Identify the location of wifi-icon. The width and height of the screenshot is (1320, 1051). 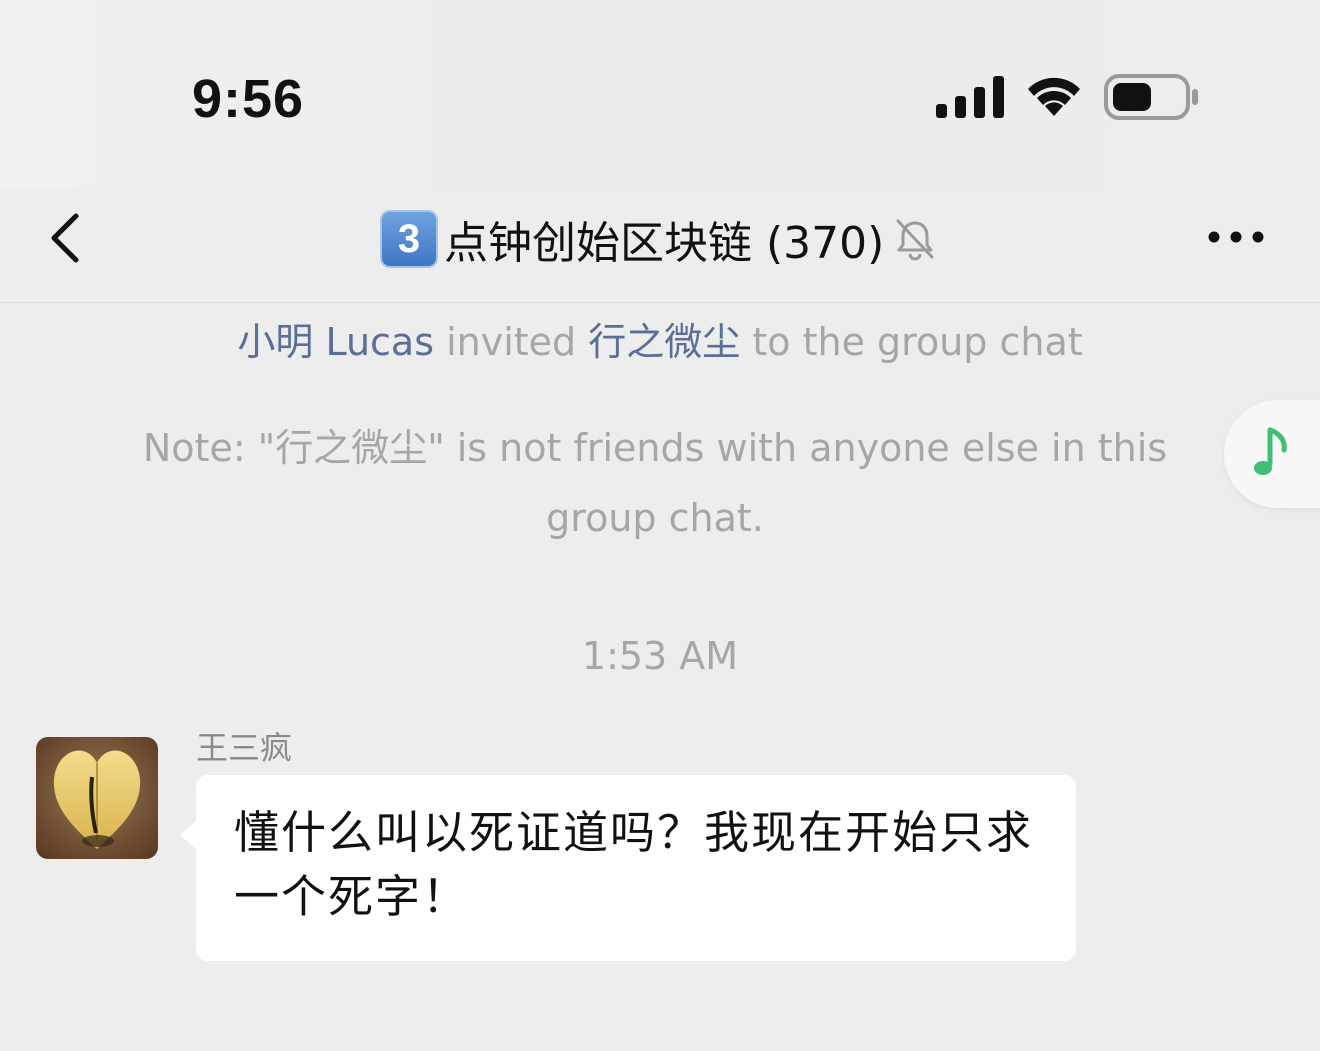
(1054, 96).